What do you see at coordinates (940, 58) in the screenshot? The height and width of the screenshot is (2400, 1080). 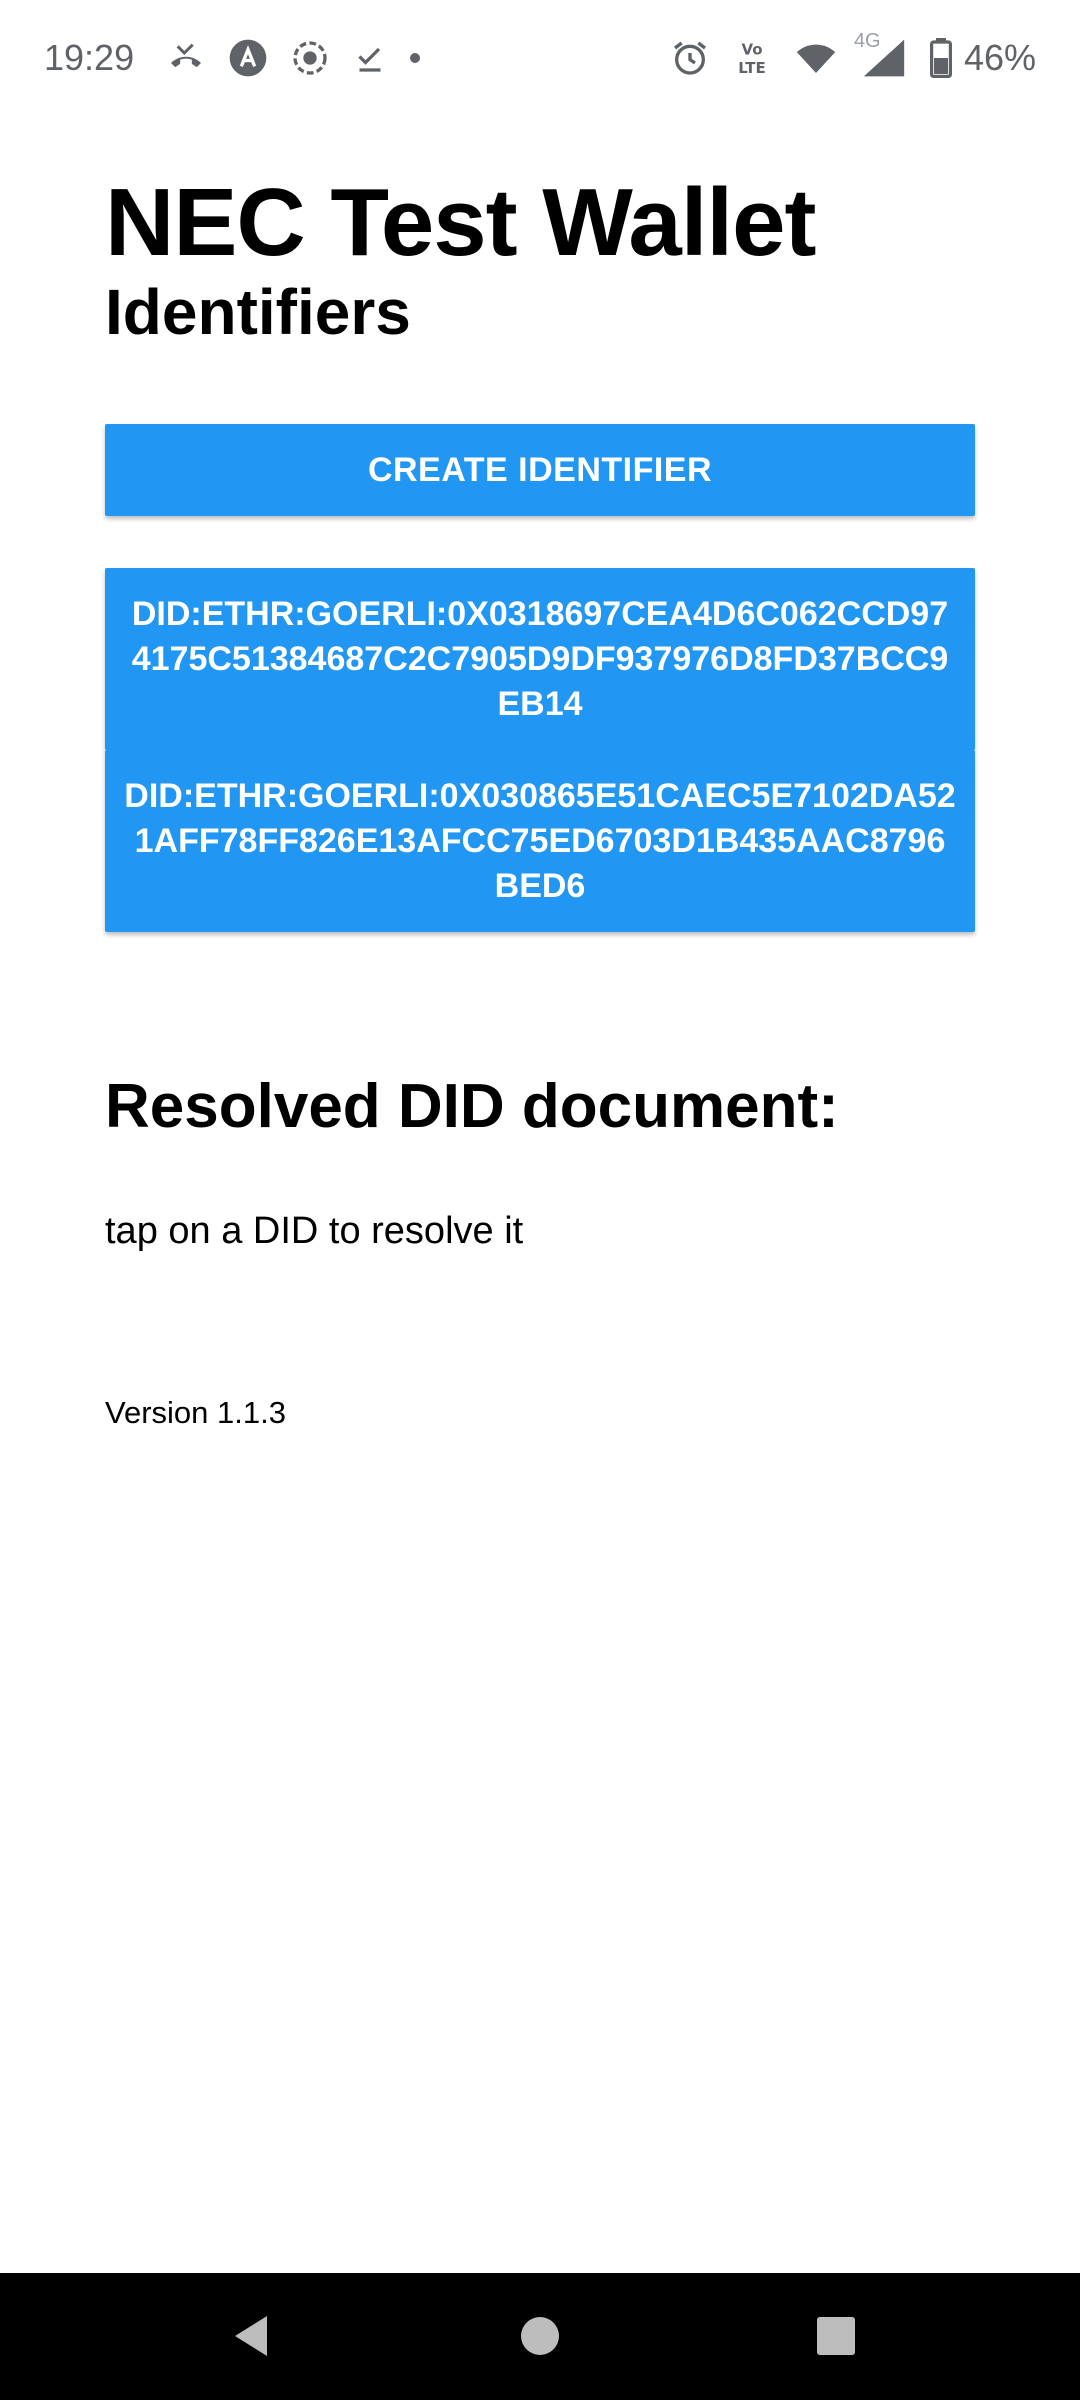 I see `battery-icon` at bounding box center [940, 58].